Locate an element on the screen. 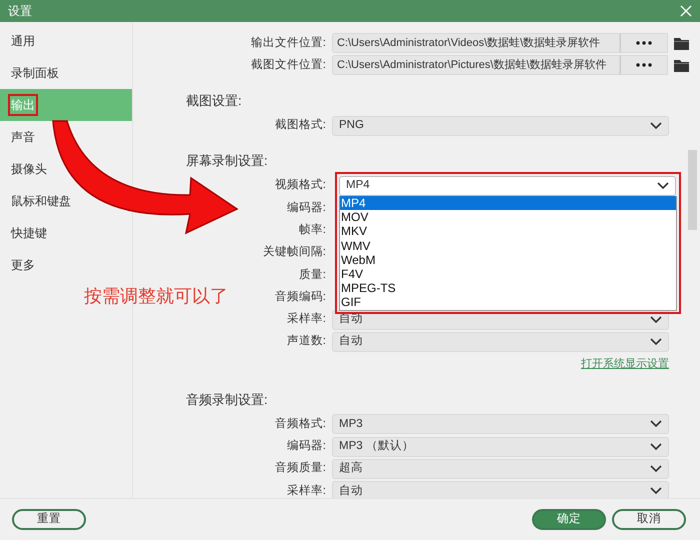  dropdown-option: MOV is located at coordinates (508, 217).